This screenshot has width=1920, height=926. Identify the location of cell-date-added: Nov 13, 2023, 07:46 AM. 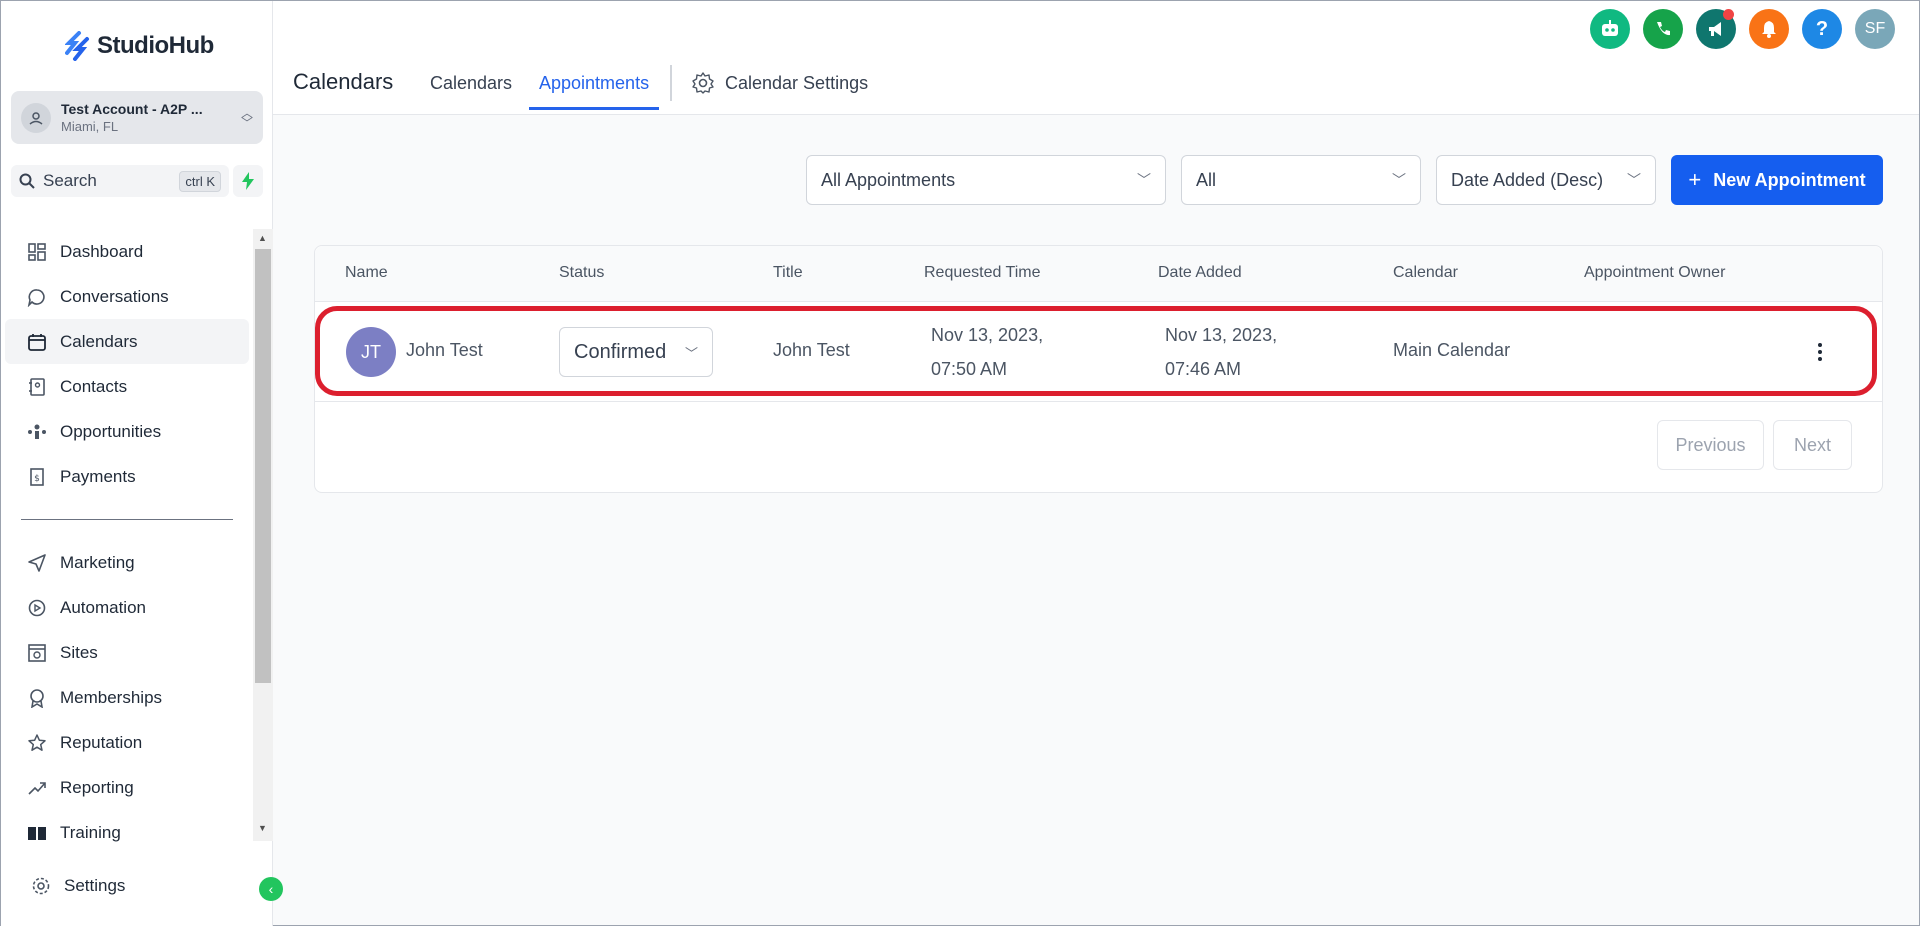
(1221, 352).